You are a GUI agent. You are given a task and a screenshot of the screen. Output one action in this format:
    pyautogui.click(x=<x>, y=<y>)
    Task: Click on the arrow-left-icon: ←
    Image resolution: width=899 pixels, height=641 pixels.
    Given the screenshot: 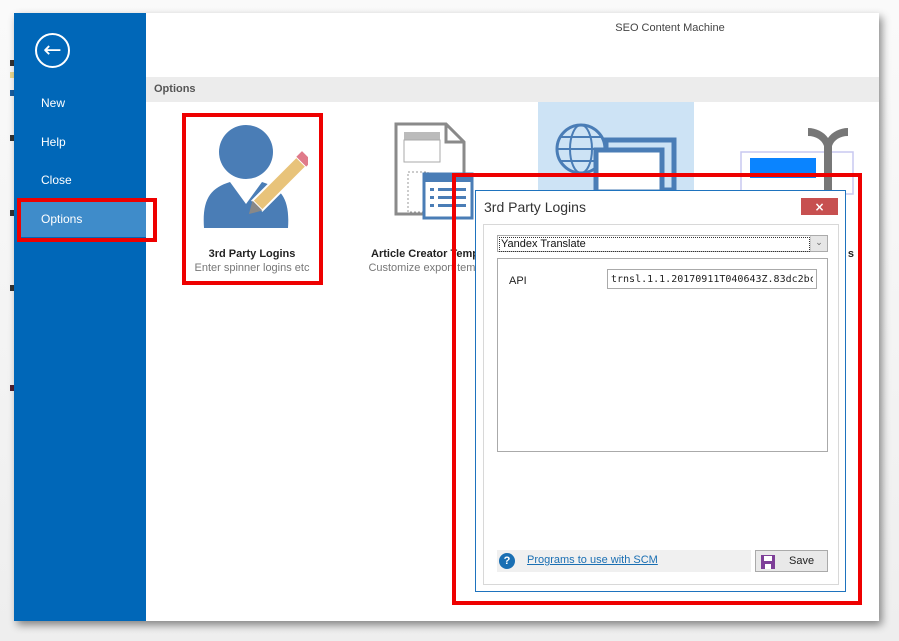 What is the action you would take?
    pyautogui.click(x=52, y=50)
    